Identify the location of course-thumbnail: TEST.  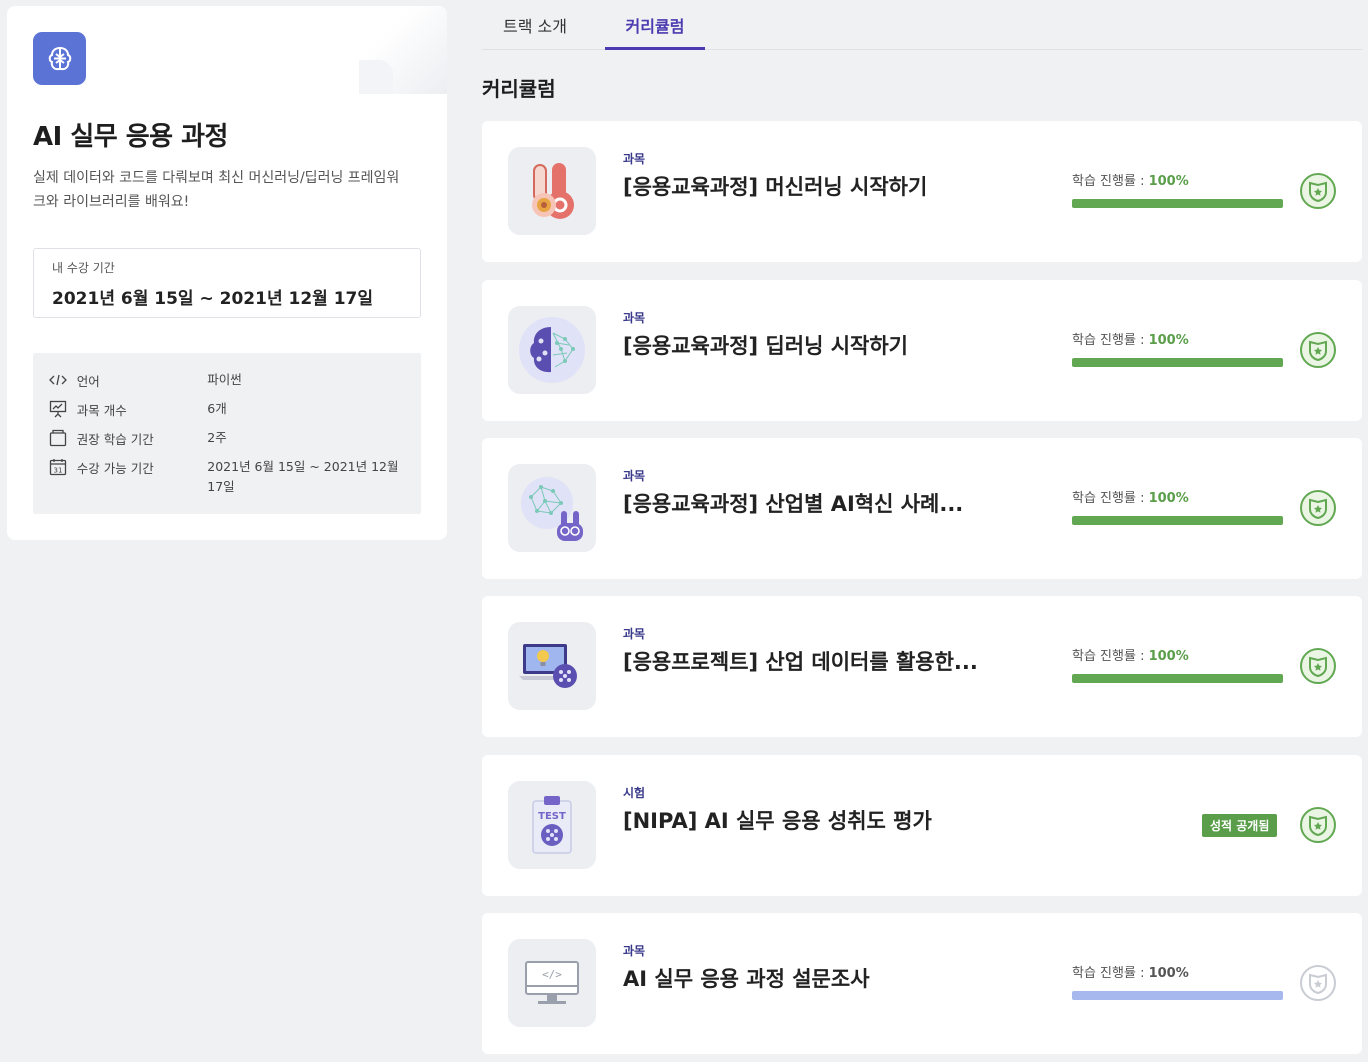
(552, 825).